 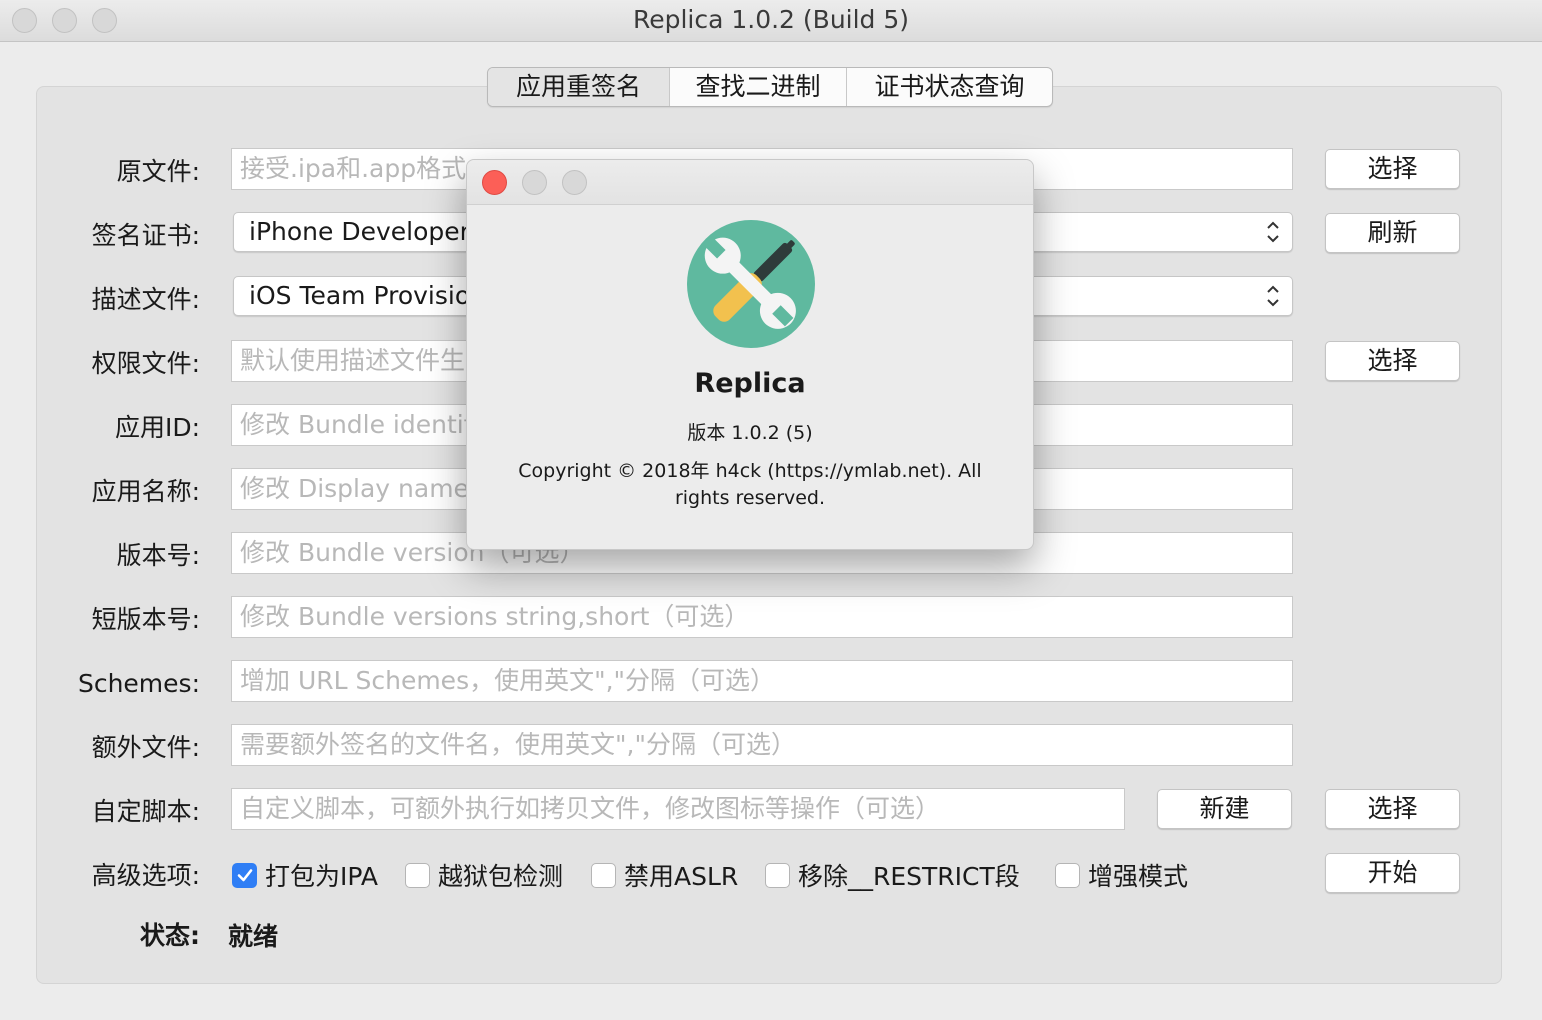 I want to click on new-script-button: 新建, so click(x=1224, y=809).